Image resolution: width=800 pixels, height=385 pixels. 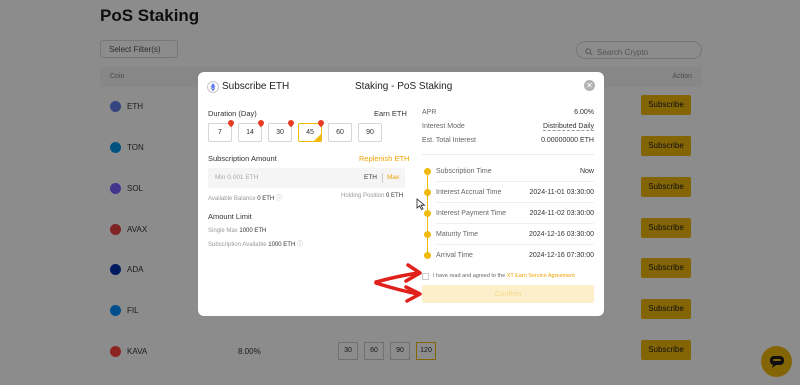 I want to click on holding-position-value: 0 ETH, so click(x=395, y=196).